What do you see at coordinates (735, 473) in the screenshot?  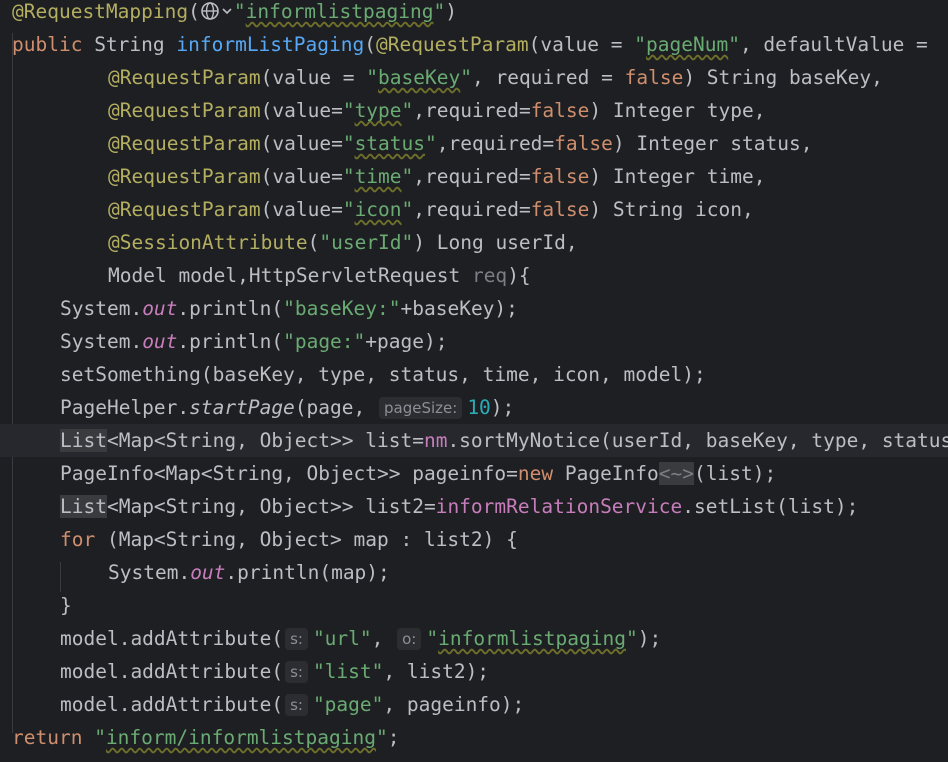 I see `code-token: (list);` at bounding box center [735, 473].